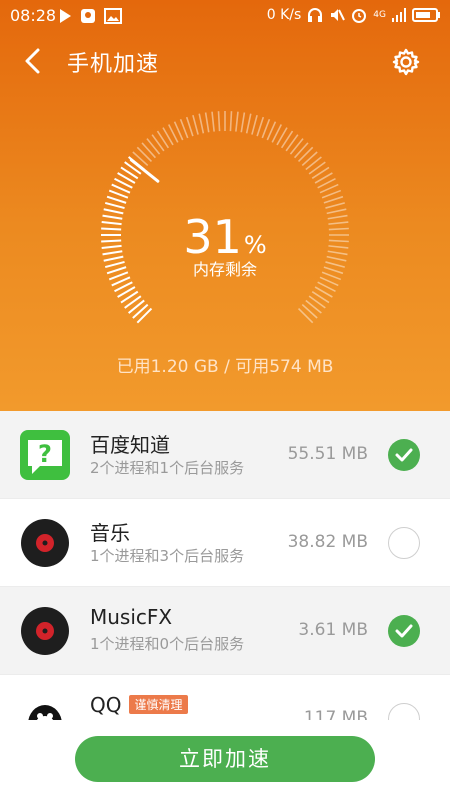 The image size is (450, 800). Describe the element at coordinates (284, 15) in the screenshot. I see `net-speed: 0 K/s` at that location.